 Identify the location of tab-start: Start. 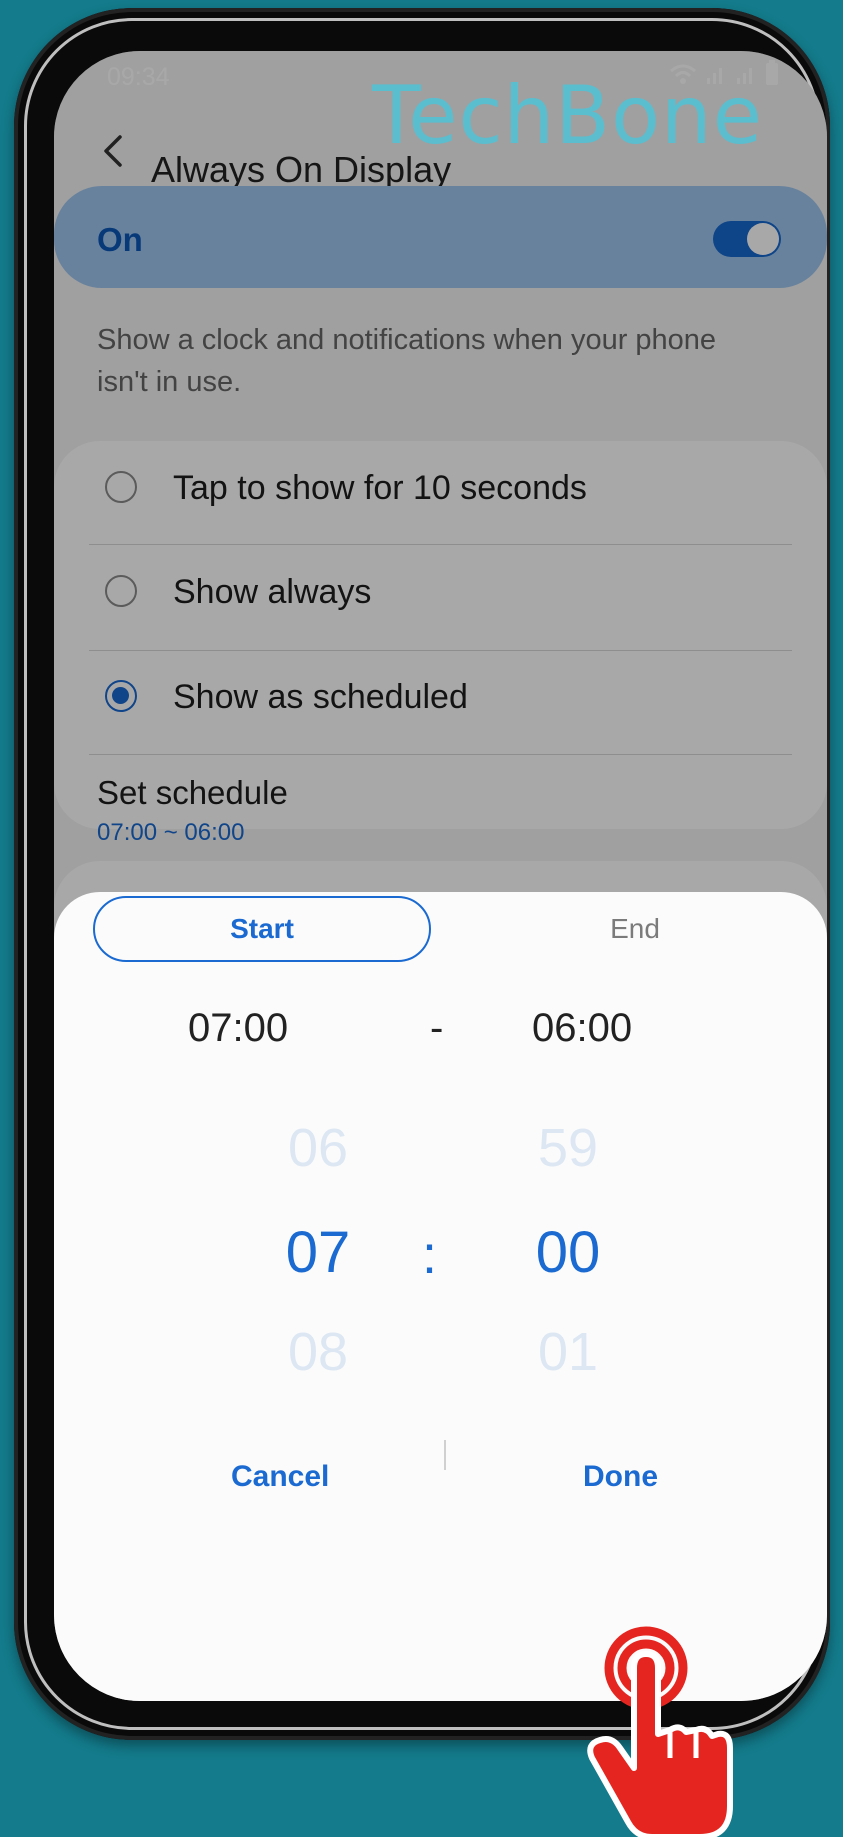
(262, 929).